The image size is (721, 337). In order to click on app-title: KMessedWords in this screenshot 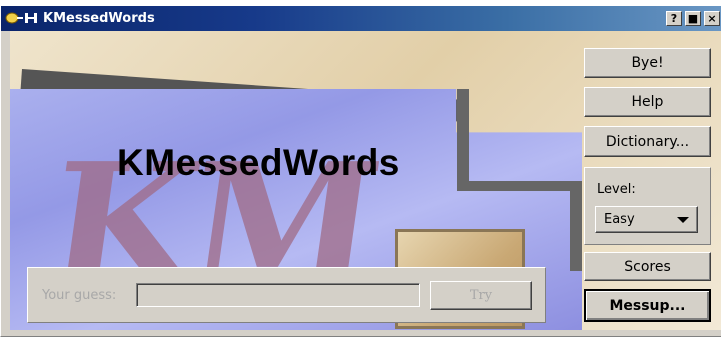, I will do `click(258, 162)`.